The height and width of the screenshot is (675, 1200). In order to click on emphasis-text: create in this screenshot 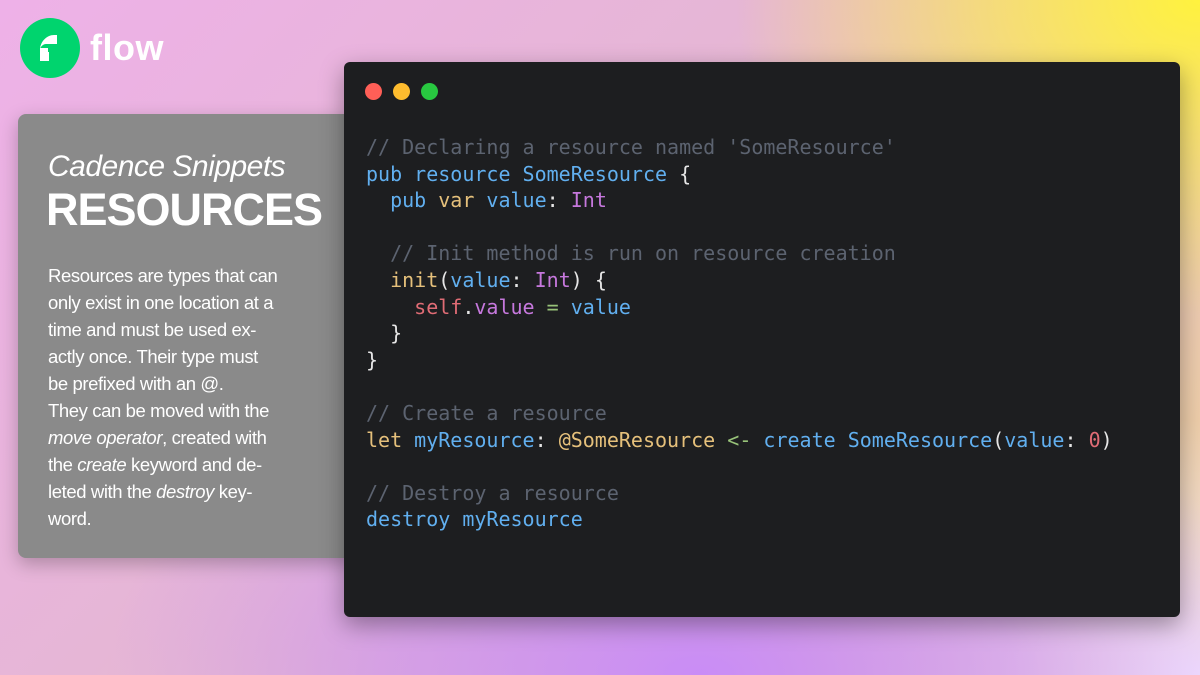, I will do `click(102, 464)`.